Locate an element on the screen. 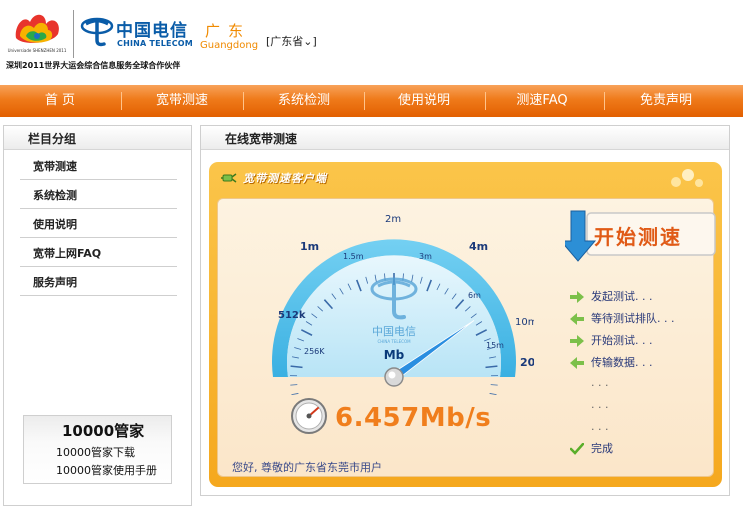 The image size is (743, 506). sidebar-item-instructions: 使用说明 is located at coordinates (98, 223).